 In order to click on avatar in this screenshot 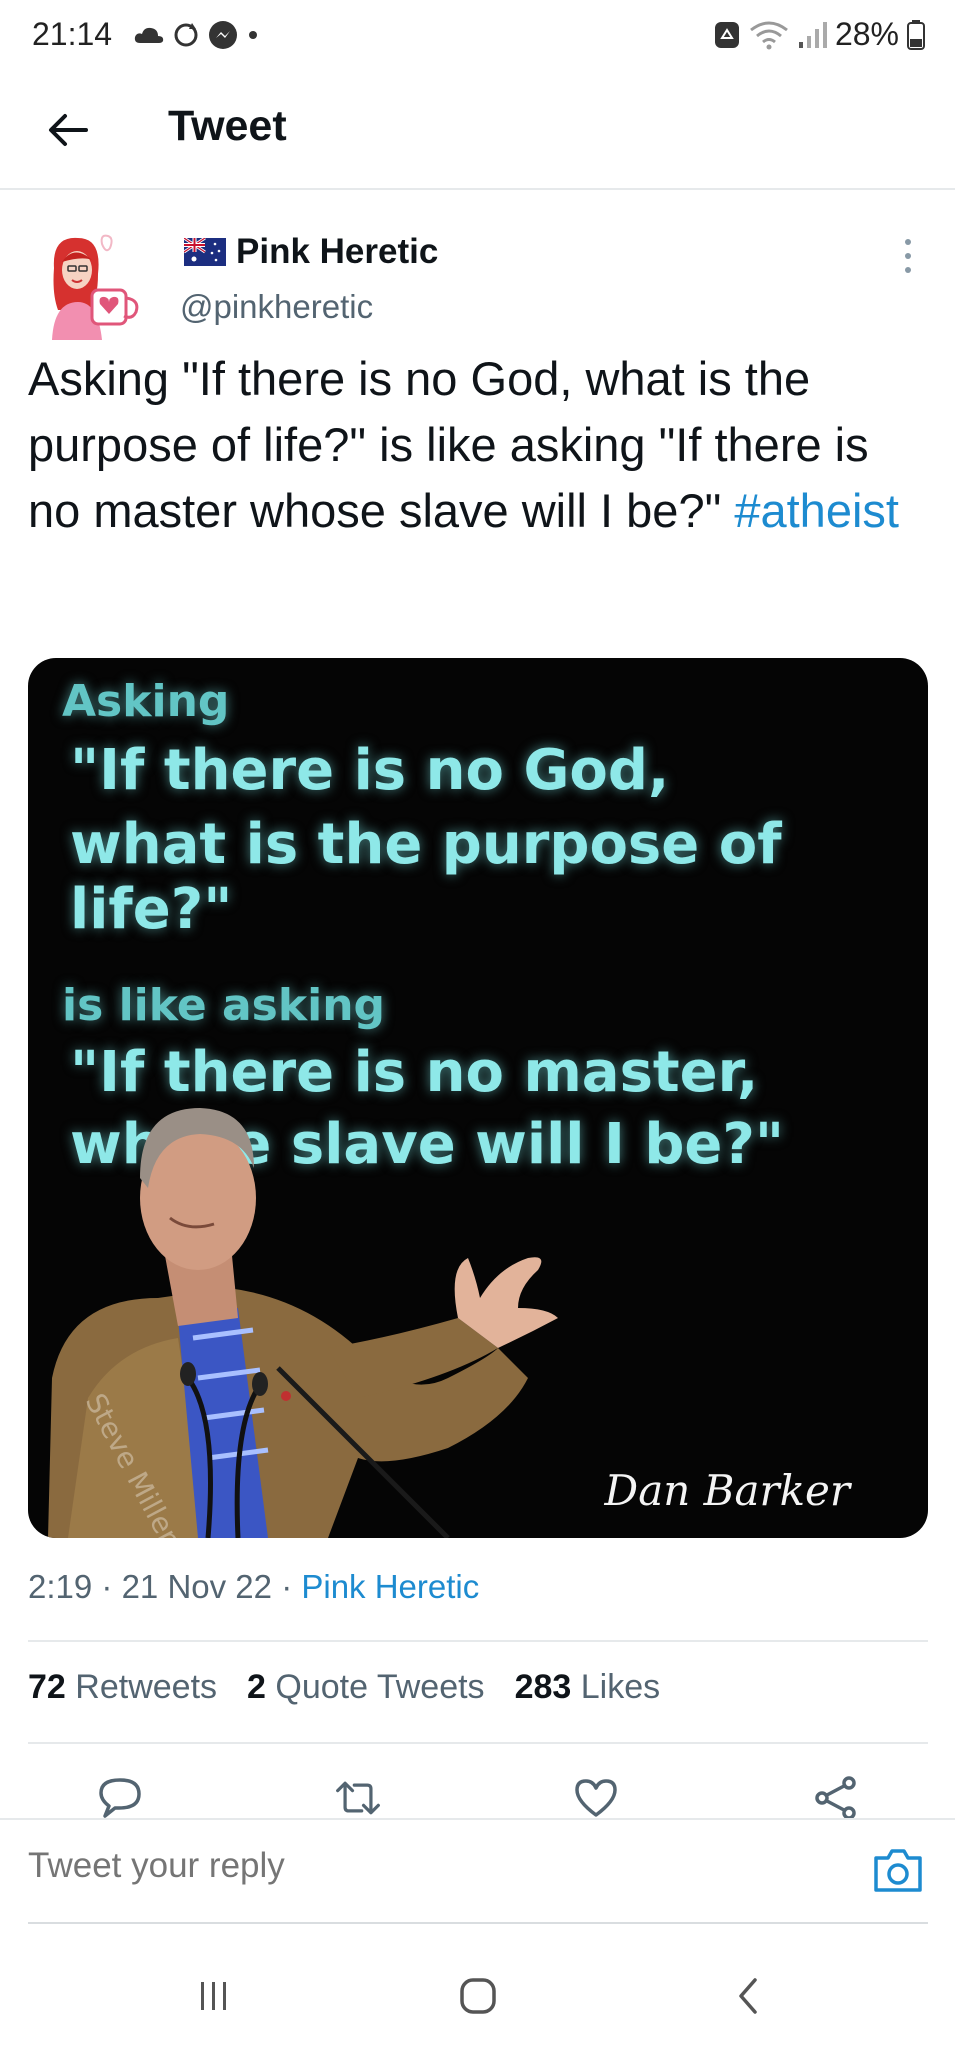, I will do `click(96, 284)`.